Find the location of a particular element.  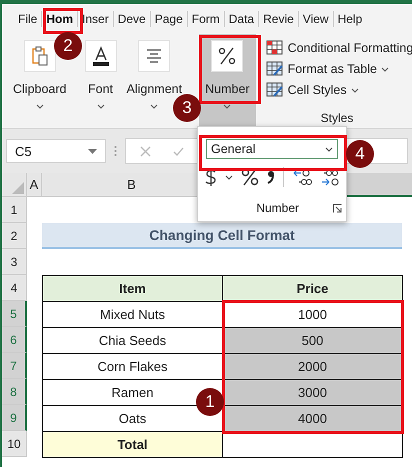

styles-menu-button: Cell Styles is located at coordinates (339, 90).